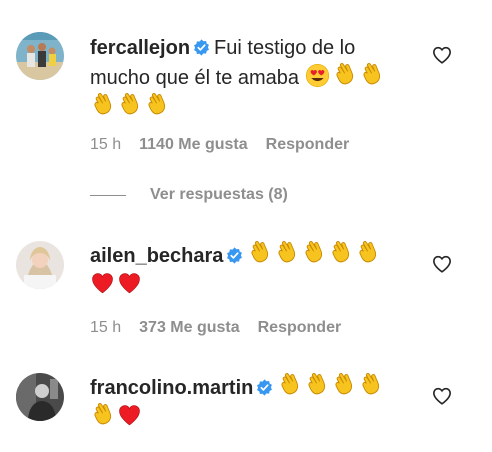  I want to click on comment-text-line-1: Fui testigo de lo, so click(285, 48).